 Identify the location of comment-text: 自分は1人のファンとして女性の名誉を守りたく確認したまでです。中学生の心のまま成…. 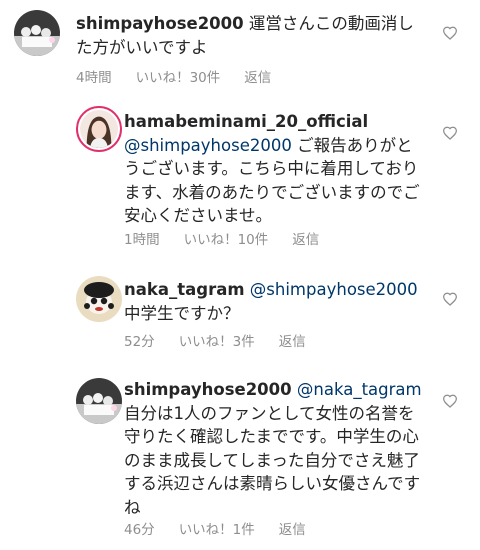
(272, 460).